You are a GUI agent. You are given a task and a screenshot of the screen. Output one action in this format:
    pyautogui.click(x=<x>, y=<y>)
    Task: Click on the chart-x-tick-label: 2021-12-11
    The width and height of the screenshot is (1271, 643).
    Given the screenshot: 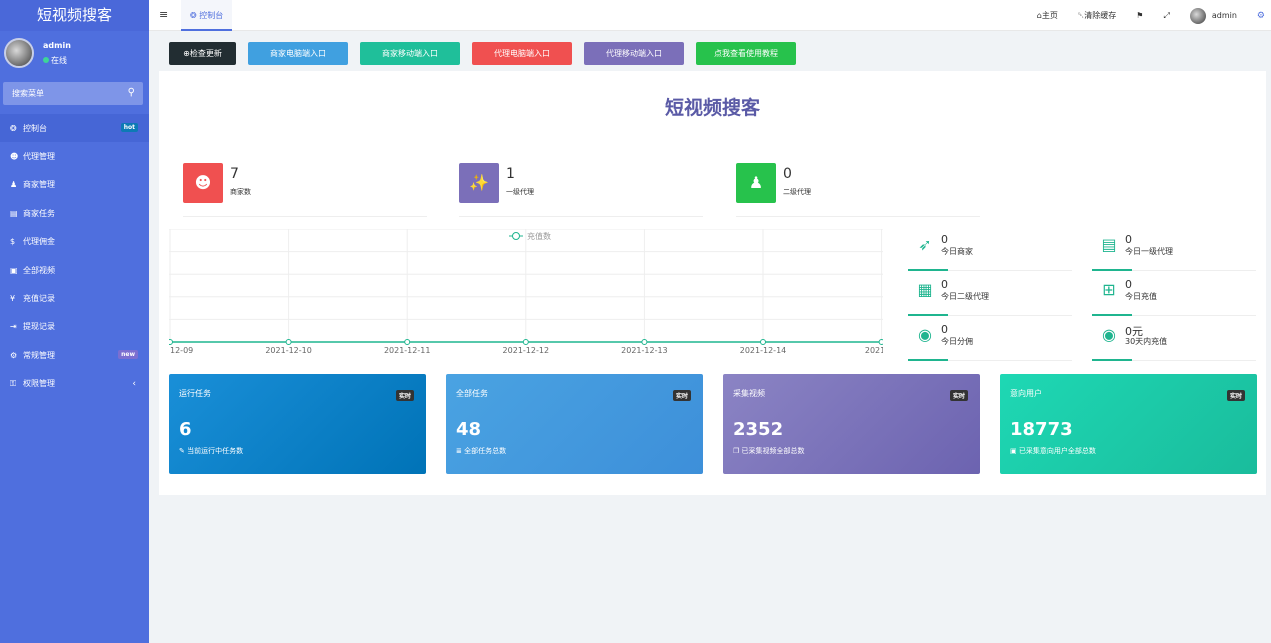 What is the action you would take?
    pyautogui.click(x=407, y=350)
    